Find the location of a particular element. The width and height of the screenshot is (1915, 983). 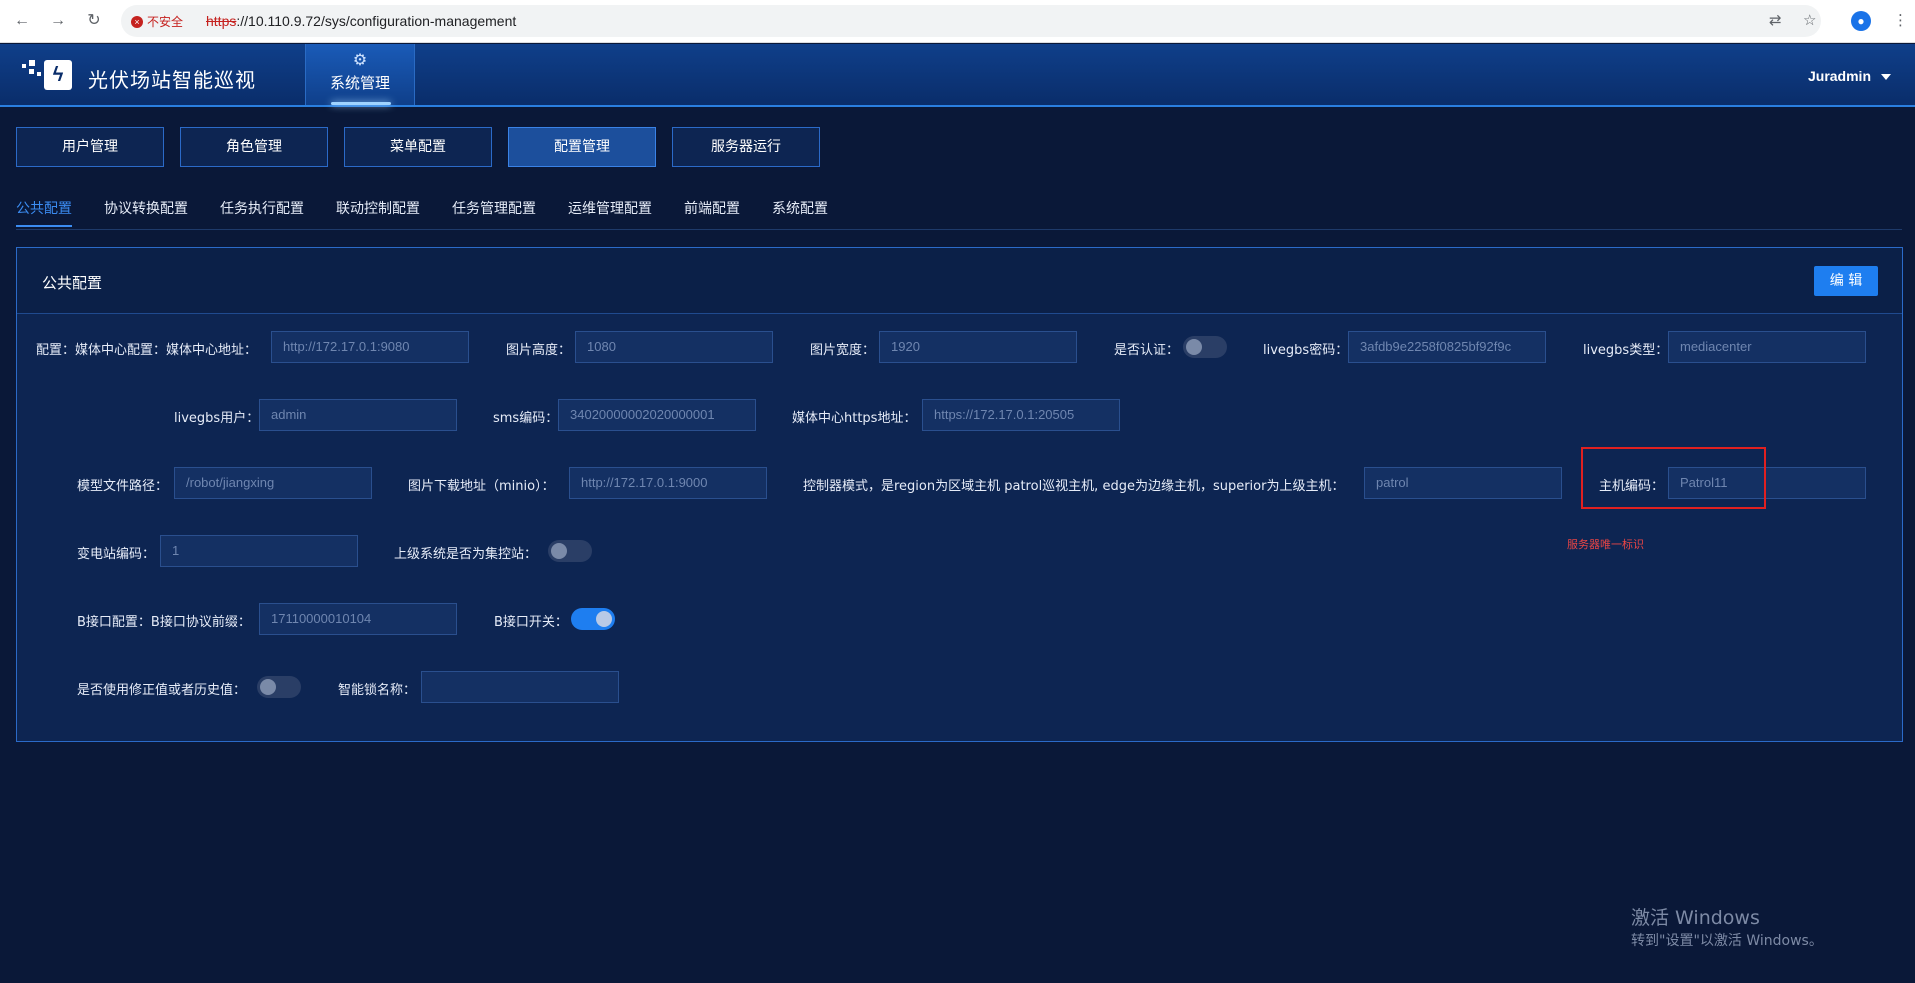

forward-icon: → is located at coordinates (58, 21).